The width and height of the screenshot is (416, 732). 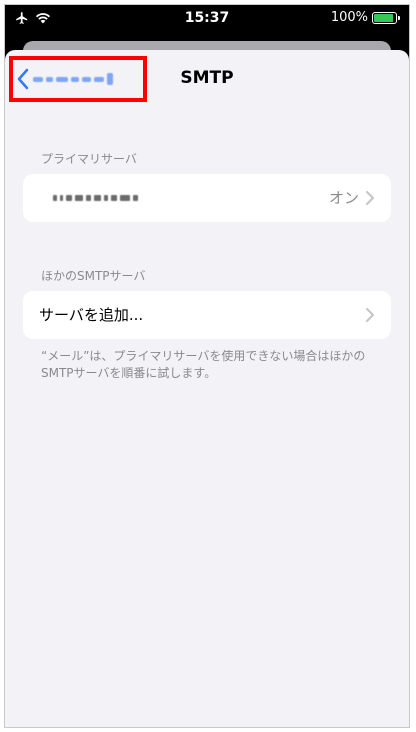 What do you see at coordinates (349, 17) in the screenshot?
I see `battery-percent: 100%` at bounding box center [349, 17].